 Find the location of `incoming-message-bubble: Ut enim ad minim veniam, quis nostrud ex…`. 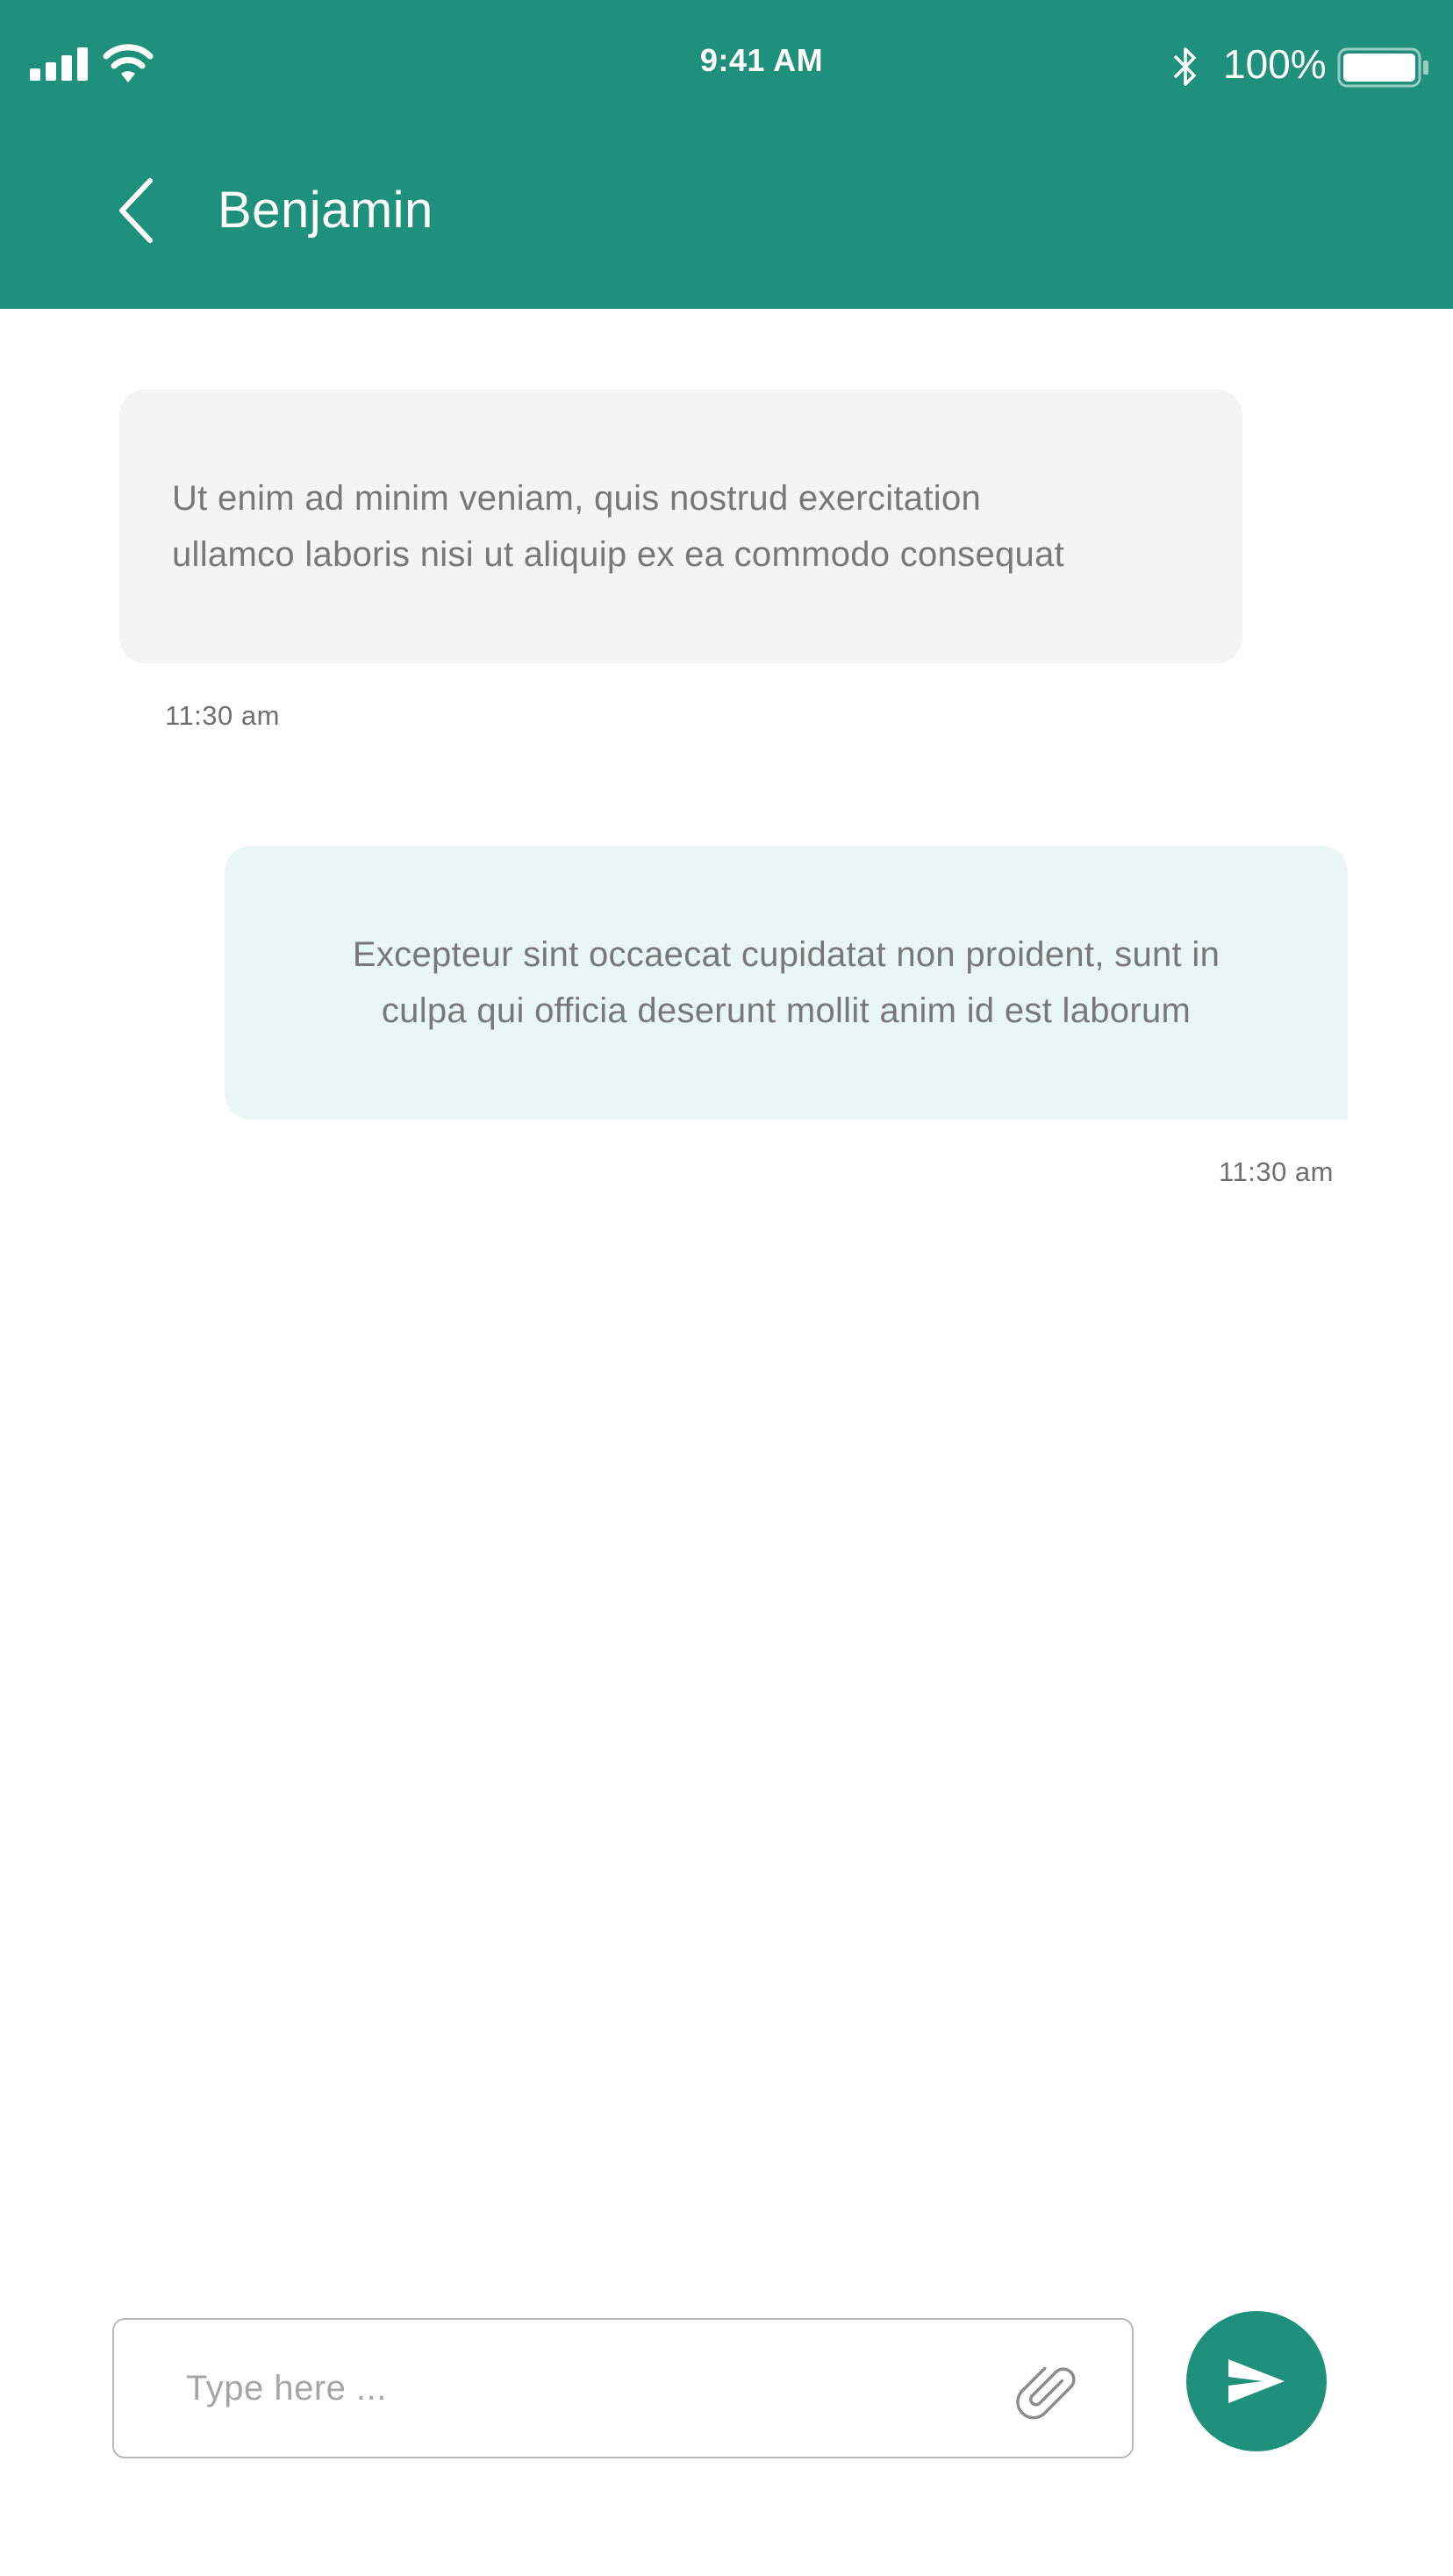

incoming-message-bubble: Ut enim ad minim veniam, quis nostrud ex… is located at coordinates (680, 526).